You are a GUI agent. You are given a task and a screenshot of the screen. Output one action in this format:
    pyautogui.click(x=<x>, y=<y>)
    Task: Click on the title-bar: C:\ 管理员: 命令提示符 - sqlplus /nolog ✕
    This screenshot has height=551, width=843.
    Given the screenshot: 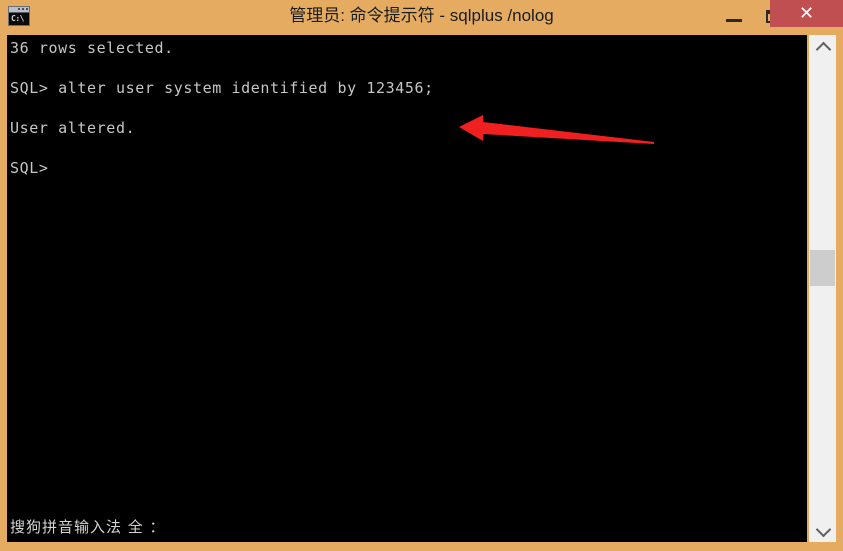 What is the action you would take?
    pyautogui.click(x=421, y=15)
    